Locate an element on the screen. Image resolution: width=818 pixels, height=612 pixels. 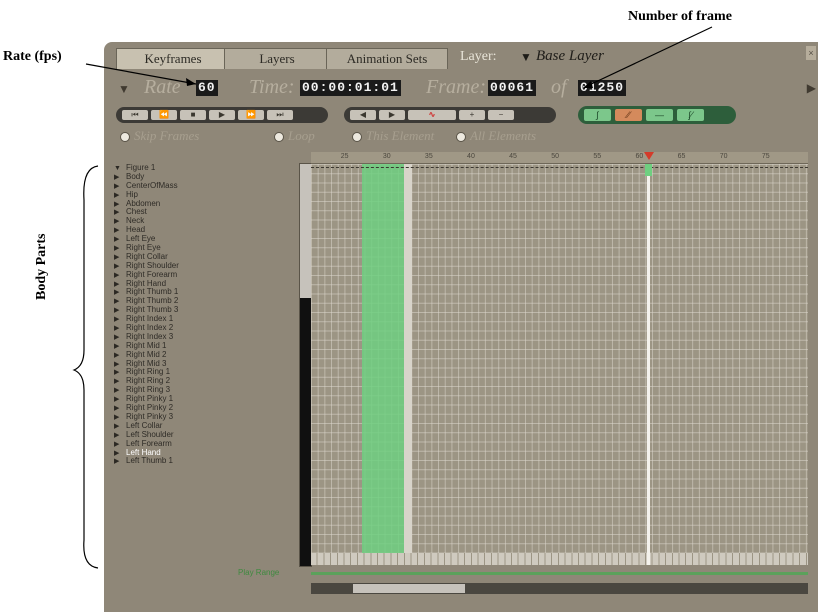
layer-label: Layer: is located at coordinates (478, 56).